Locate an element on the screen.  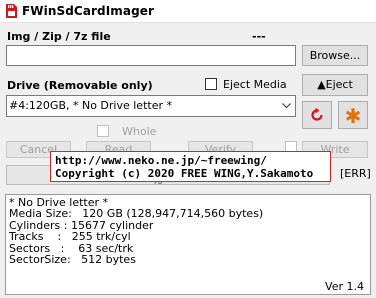
chevron-down-icon is located at coordinates (286, 106).